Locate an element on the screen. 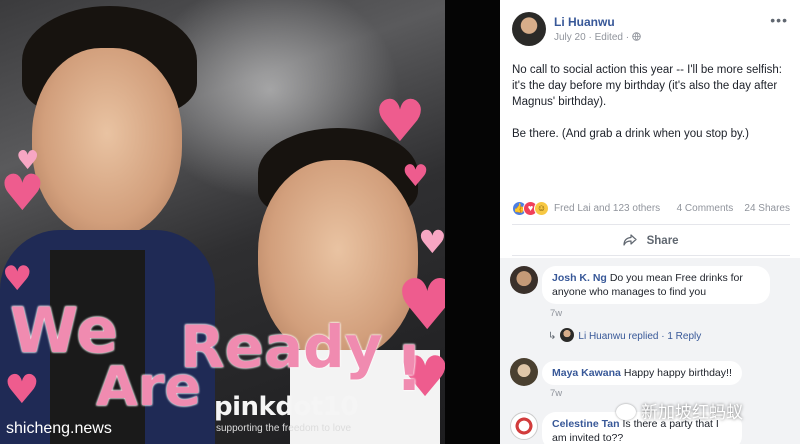 The image size is (800, 444). overlay-ready: Ready is located at coordinates (281, 347).